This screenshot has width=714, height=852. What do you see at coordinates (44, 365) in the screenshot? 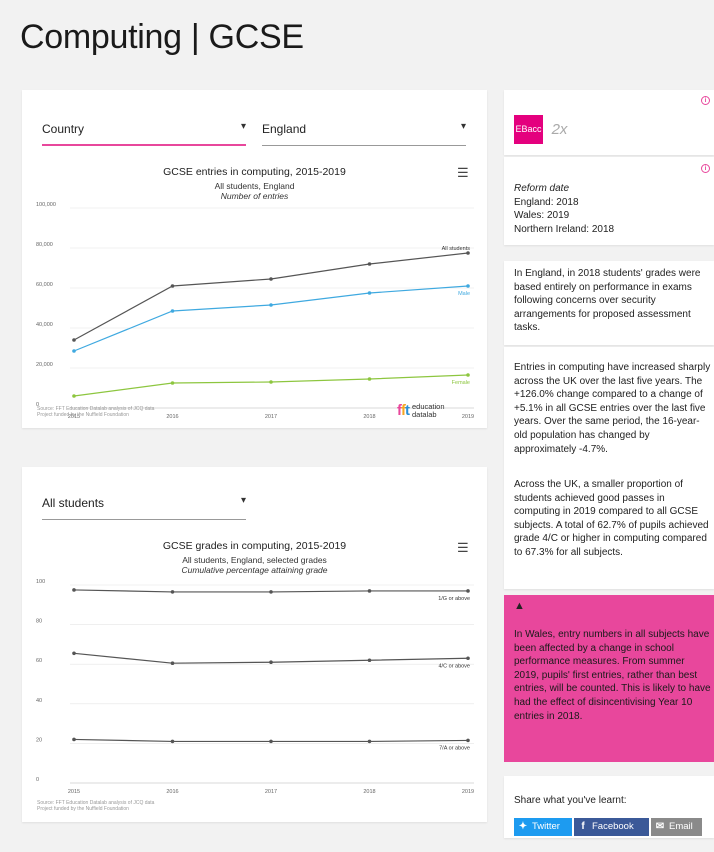
I see `y-tick-label: 20,000` at bounding box center [44, 365].